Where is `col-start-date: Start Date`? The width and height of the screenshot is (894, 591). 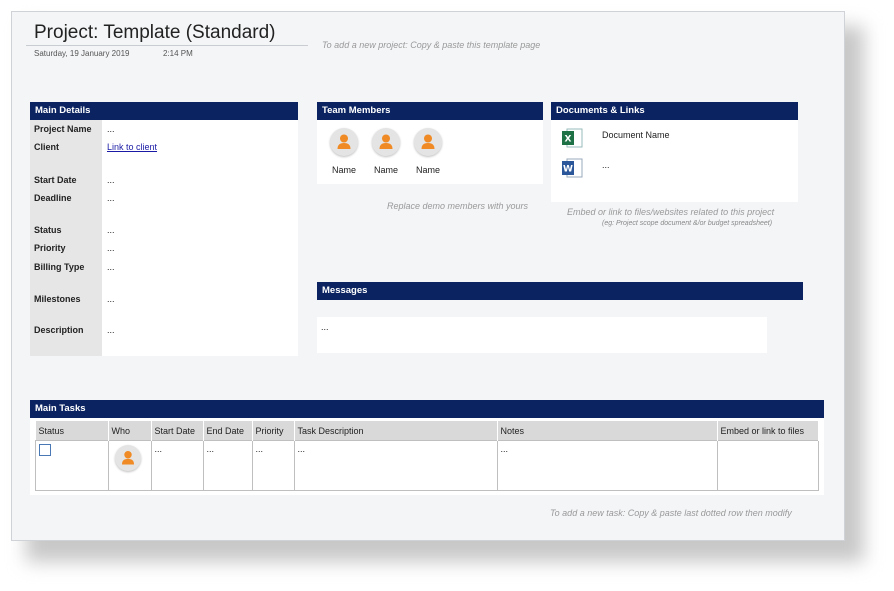
col-start-date: Start Date is located at coordinates (177, 431).